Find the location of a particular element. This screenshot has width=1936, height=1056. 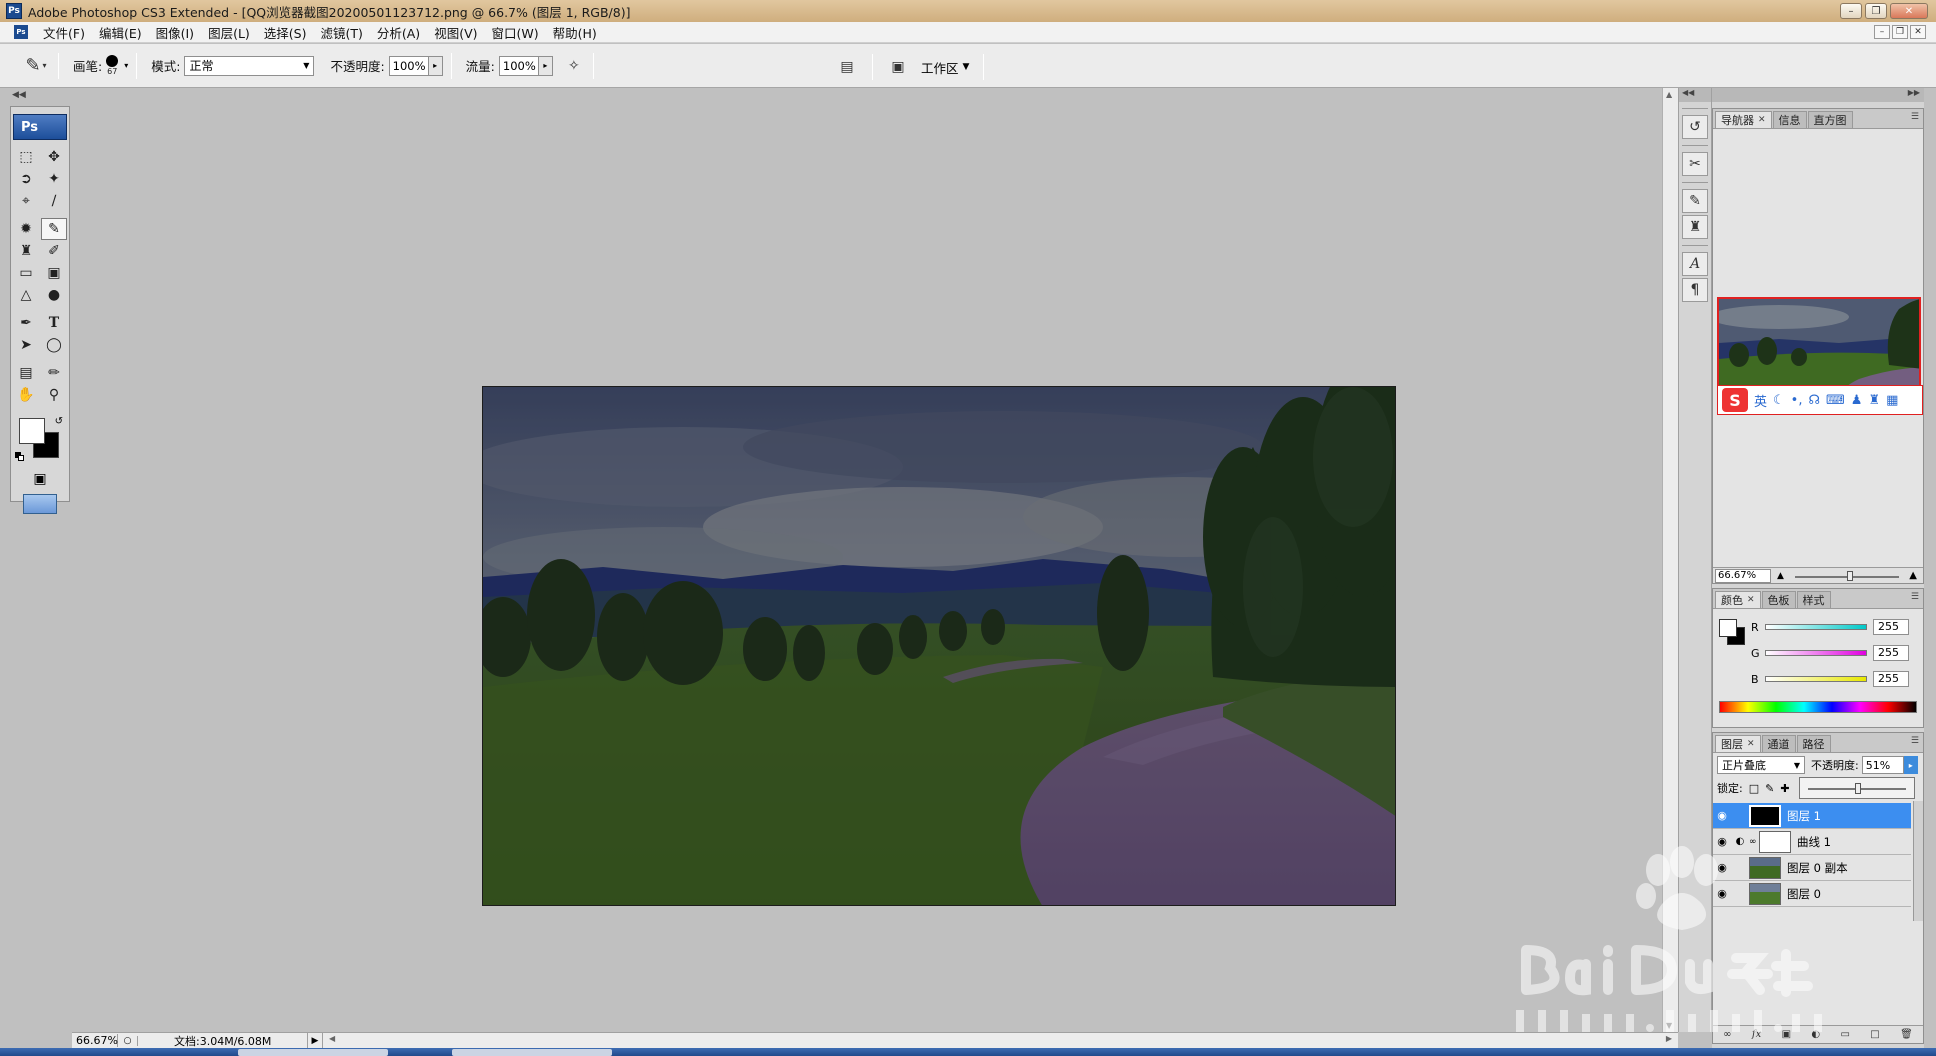

horizontal-scrollbar: ◀ ▶ is located at coordinates (1000, 1040).